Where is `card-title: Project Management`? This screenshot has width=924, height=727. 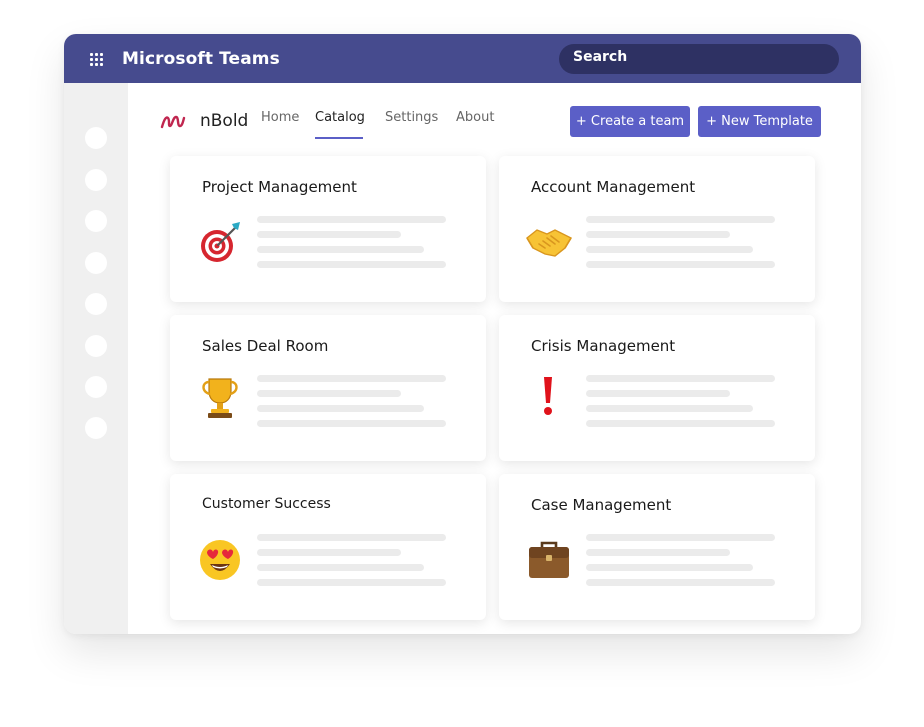
card-title: Project Management is located at coordinates (279, 187).